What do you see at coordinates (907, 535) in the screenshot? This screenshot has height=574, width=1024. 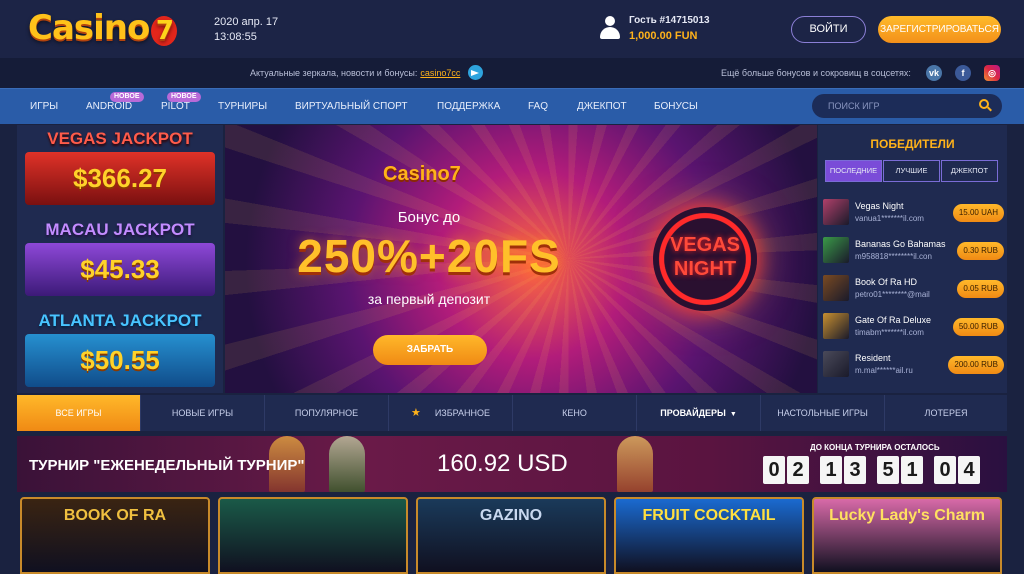 I see `game-card: Lucky Lady's Charm` at bounding box center [907, 535].